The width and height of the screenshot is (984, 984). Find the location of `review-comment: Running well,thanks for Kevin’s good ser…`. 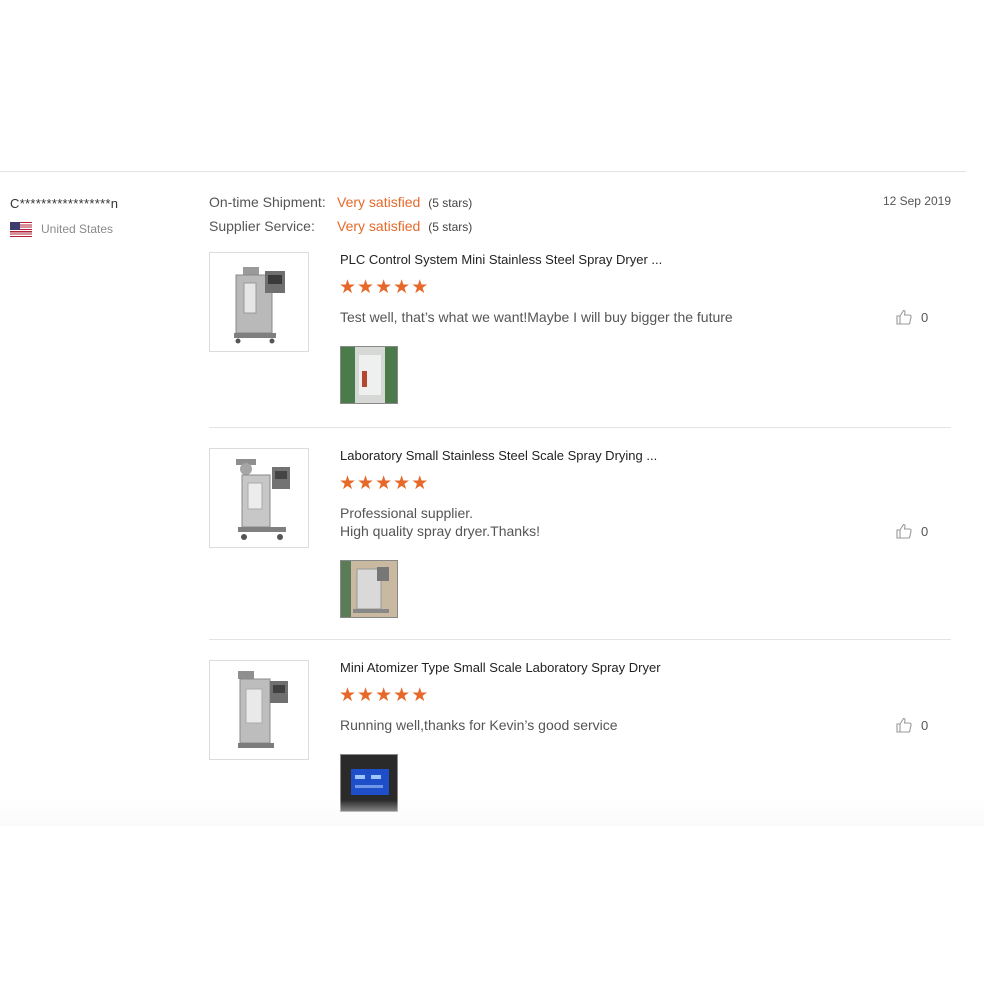

review-comment: Running well,thanks for Kevin’s good ser… is located at coordinates (479, 725).